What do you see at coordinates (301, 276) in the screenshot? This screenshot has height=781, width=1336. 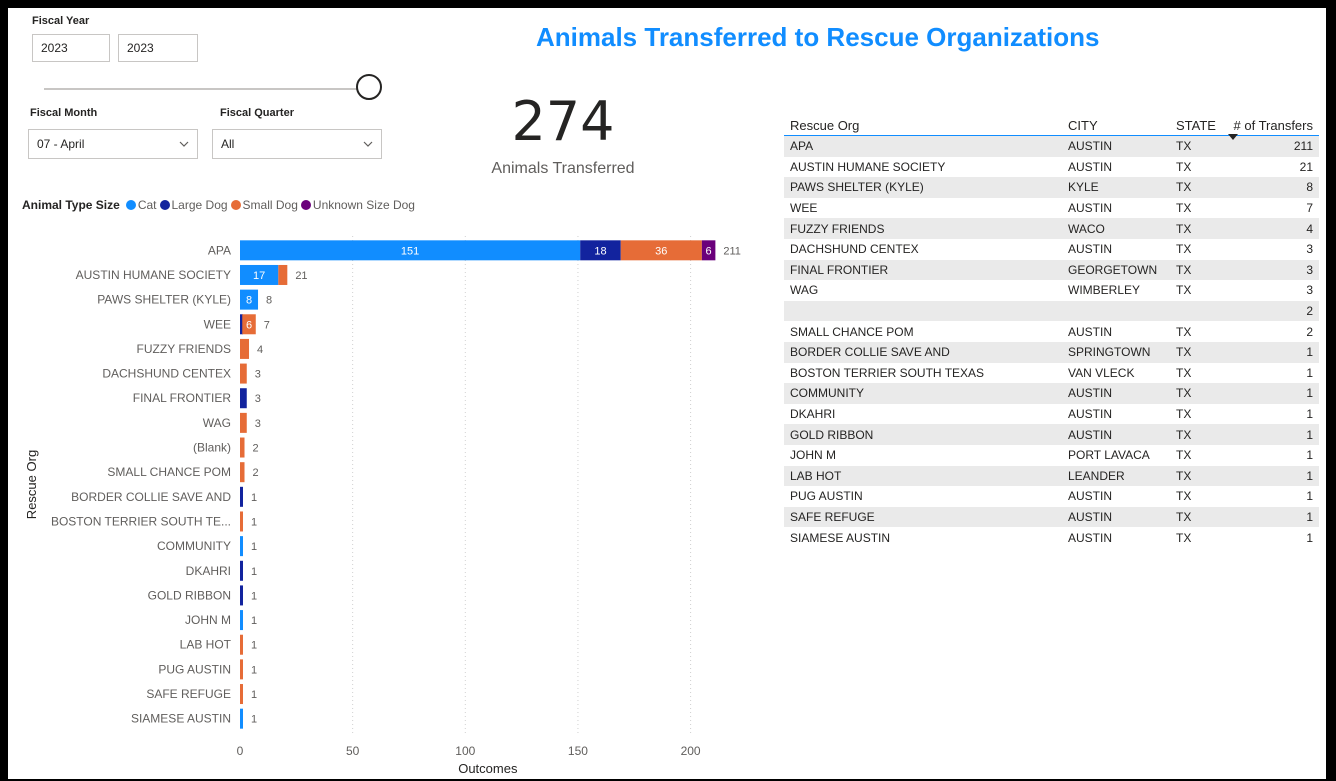 I see `total-data-label: 21` at bounding box center [301, 276].